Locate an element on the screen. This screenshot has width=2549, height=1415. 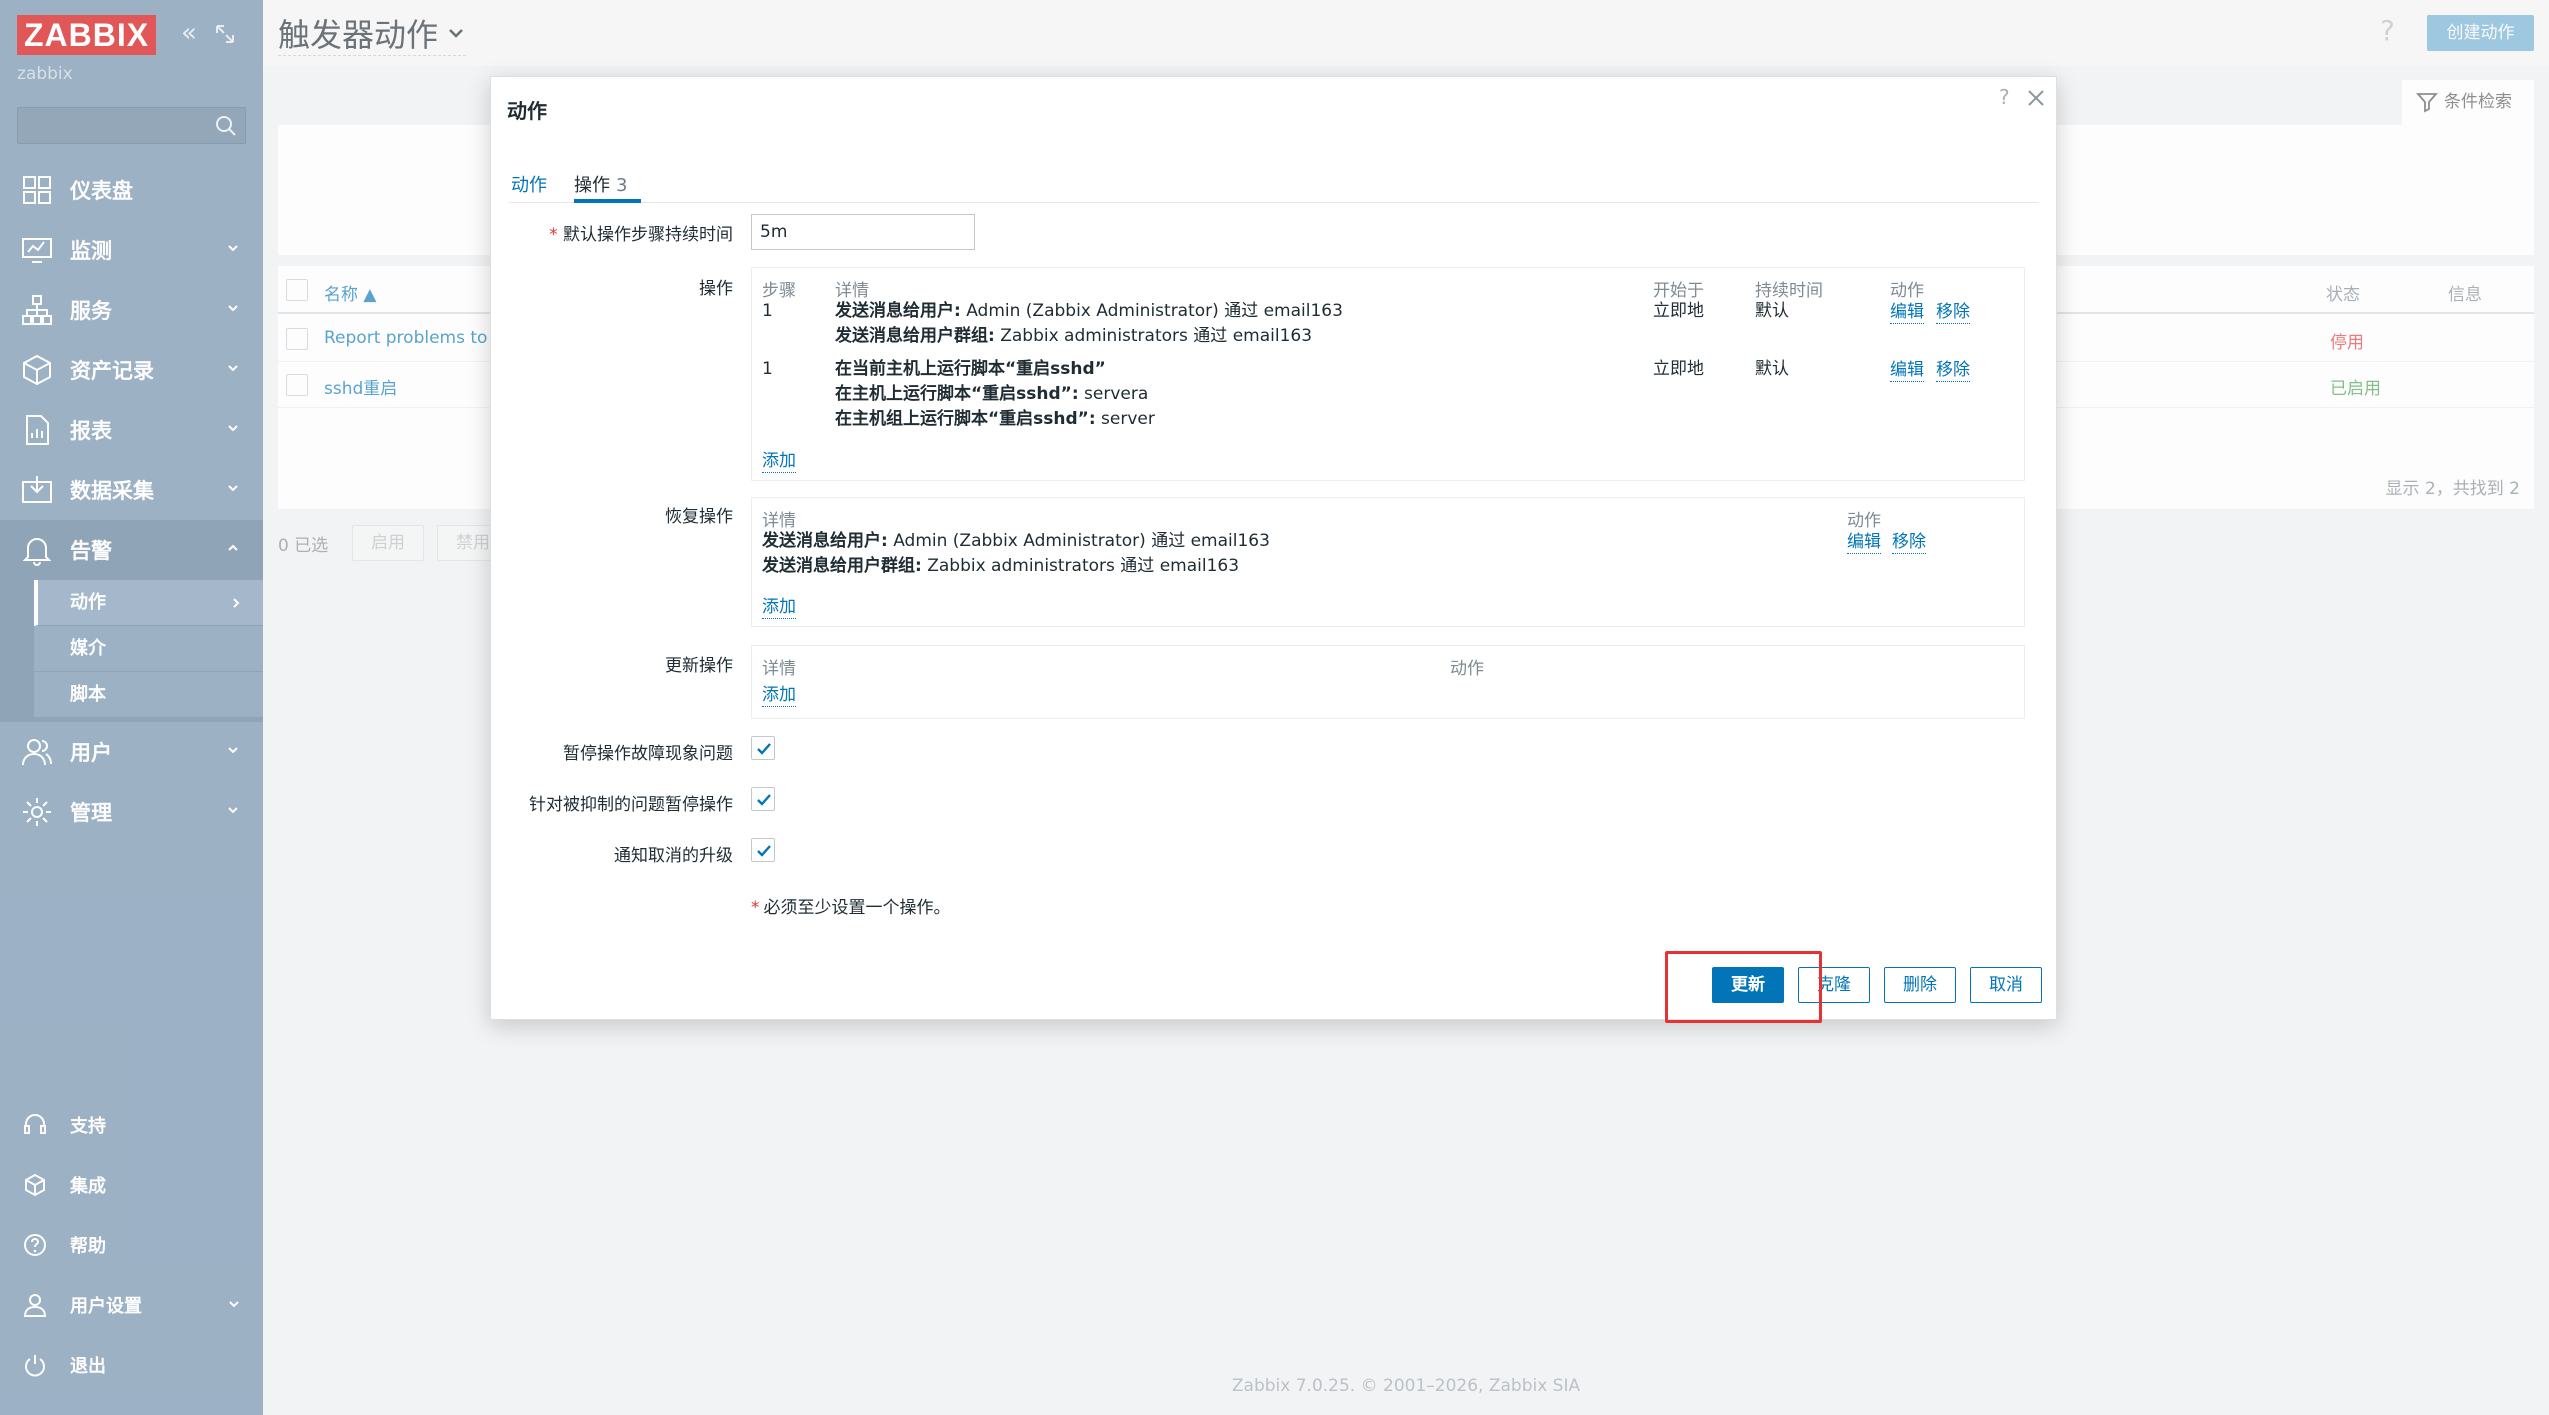
dialog-tabs: 动作 操作 3 is located at coordinates (1274, 183).